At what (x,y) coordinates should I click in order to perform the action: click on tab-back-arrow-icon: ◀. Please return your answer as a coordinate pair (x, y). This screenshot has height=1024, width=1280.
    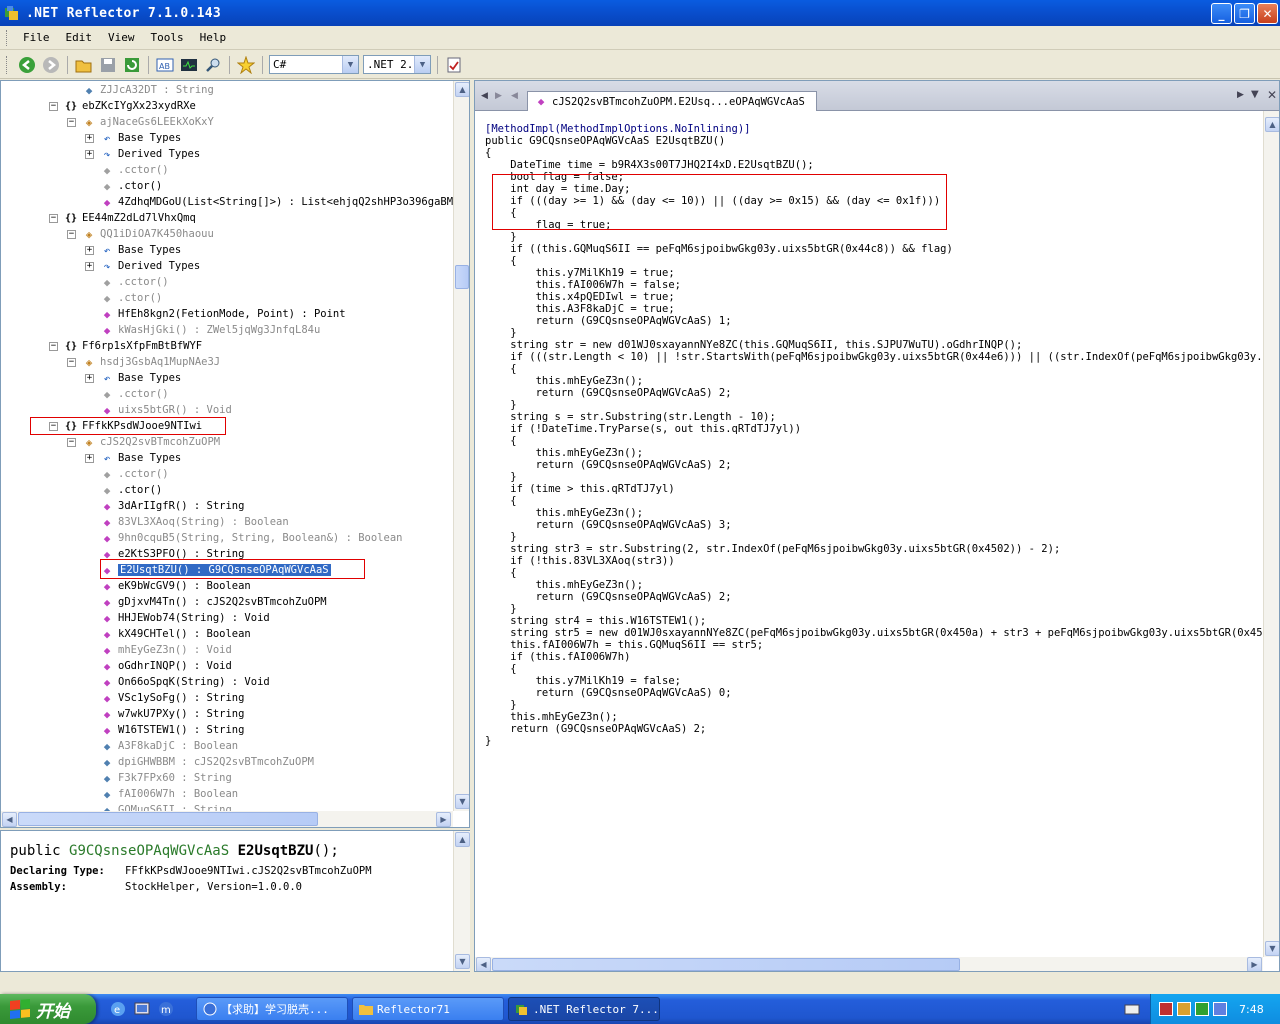
    Looking at the image, I should click on (484, 96).